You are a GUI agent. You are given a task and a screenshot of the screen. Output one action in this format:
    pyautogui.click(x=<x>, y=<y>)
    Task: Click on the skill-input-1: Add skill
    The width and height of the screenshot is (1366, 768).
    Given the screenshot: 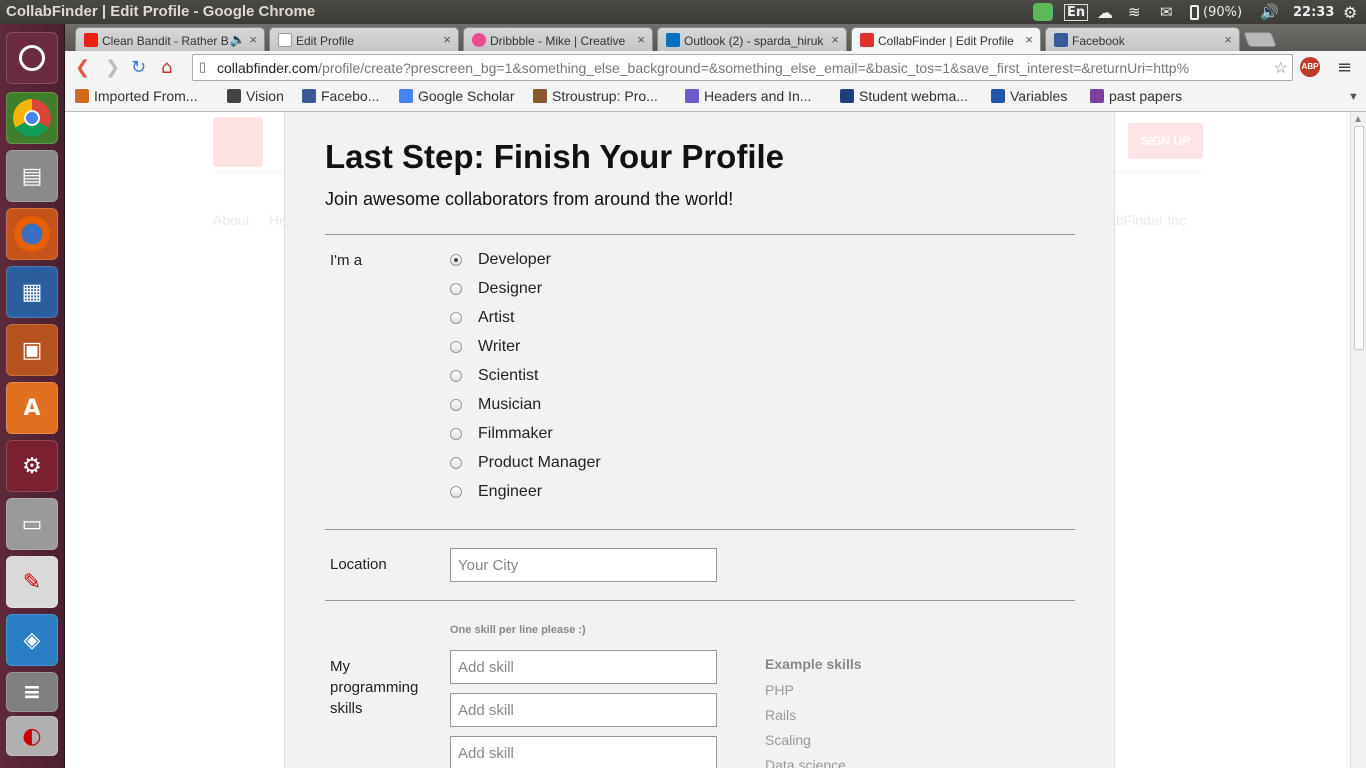 What is the action you would take?
    pyautogui.click(x=583, y=667)
    